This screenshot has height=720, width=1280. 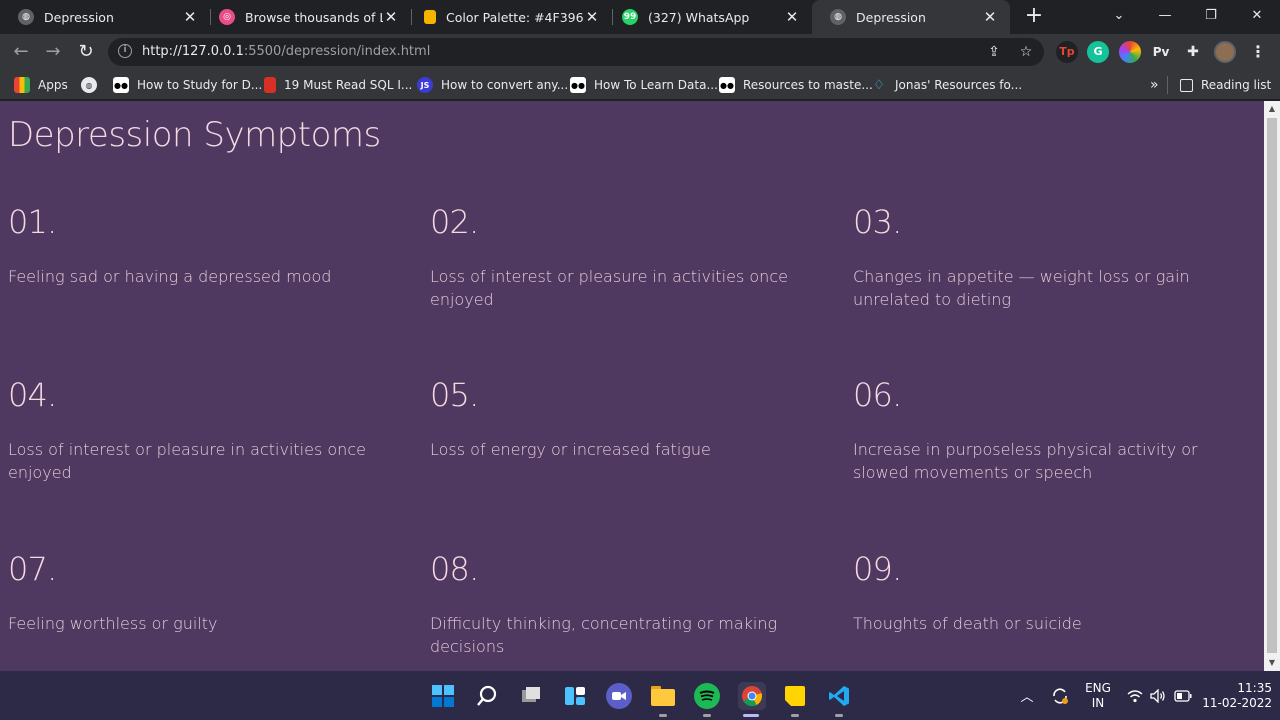 I want to click on tab-color-palette: Color Palette: #4F3961 # ✕, so click(x=509, y=17).